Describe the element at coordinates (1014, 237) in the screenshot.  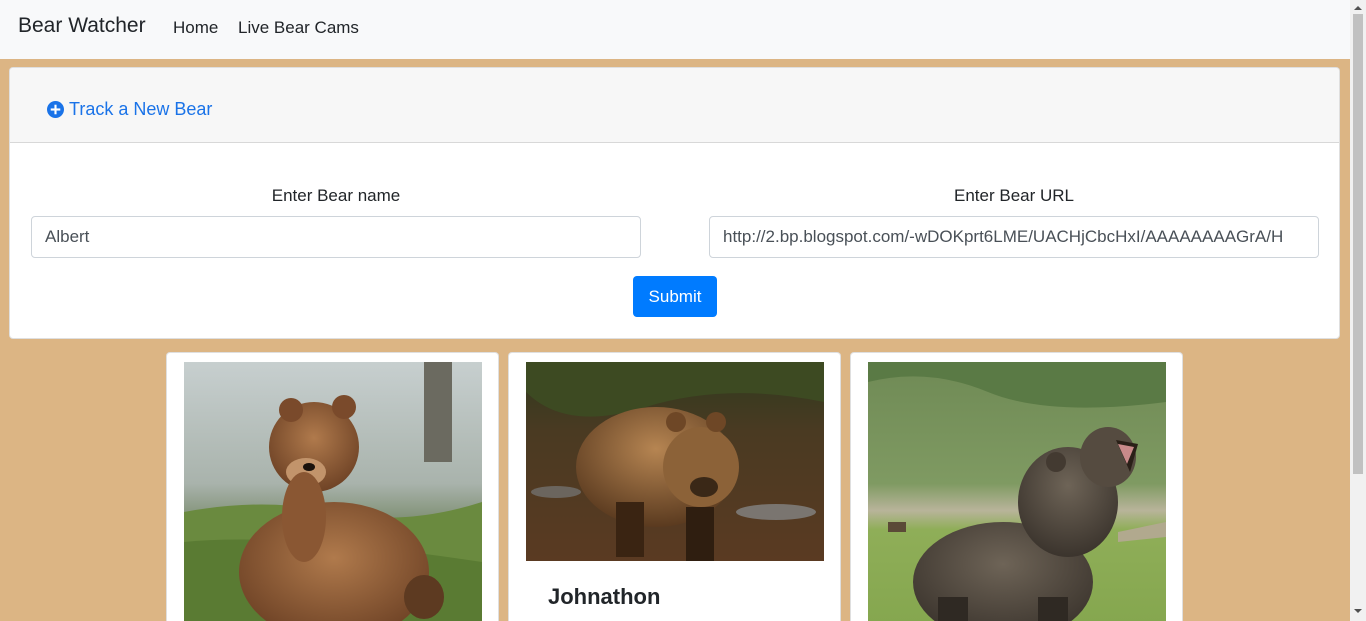
I see `bear-url-input` at that location.